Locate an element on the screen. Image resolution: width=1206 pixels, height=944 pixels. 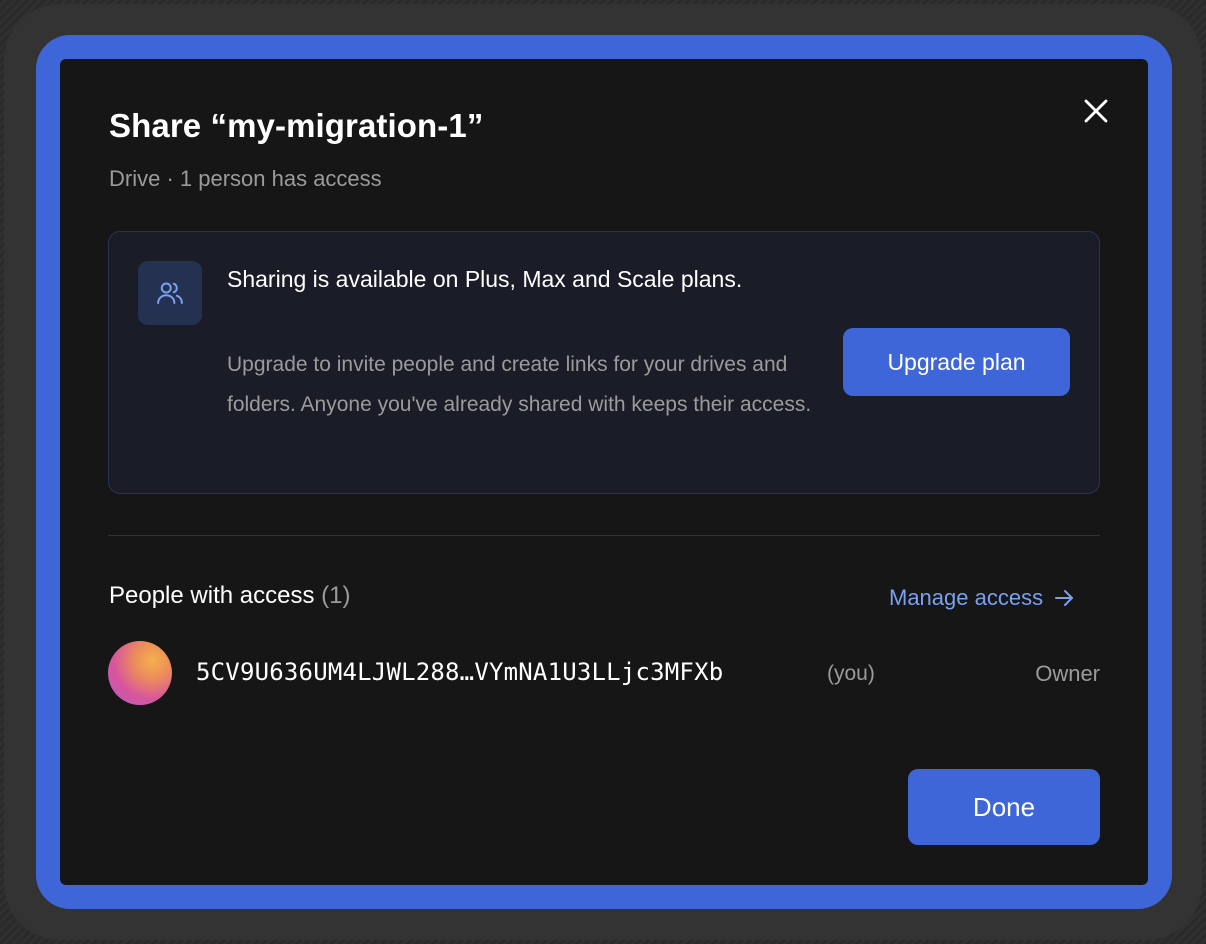
close-icon is located at coordinates (1096, 111).